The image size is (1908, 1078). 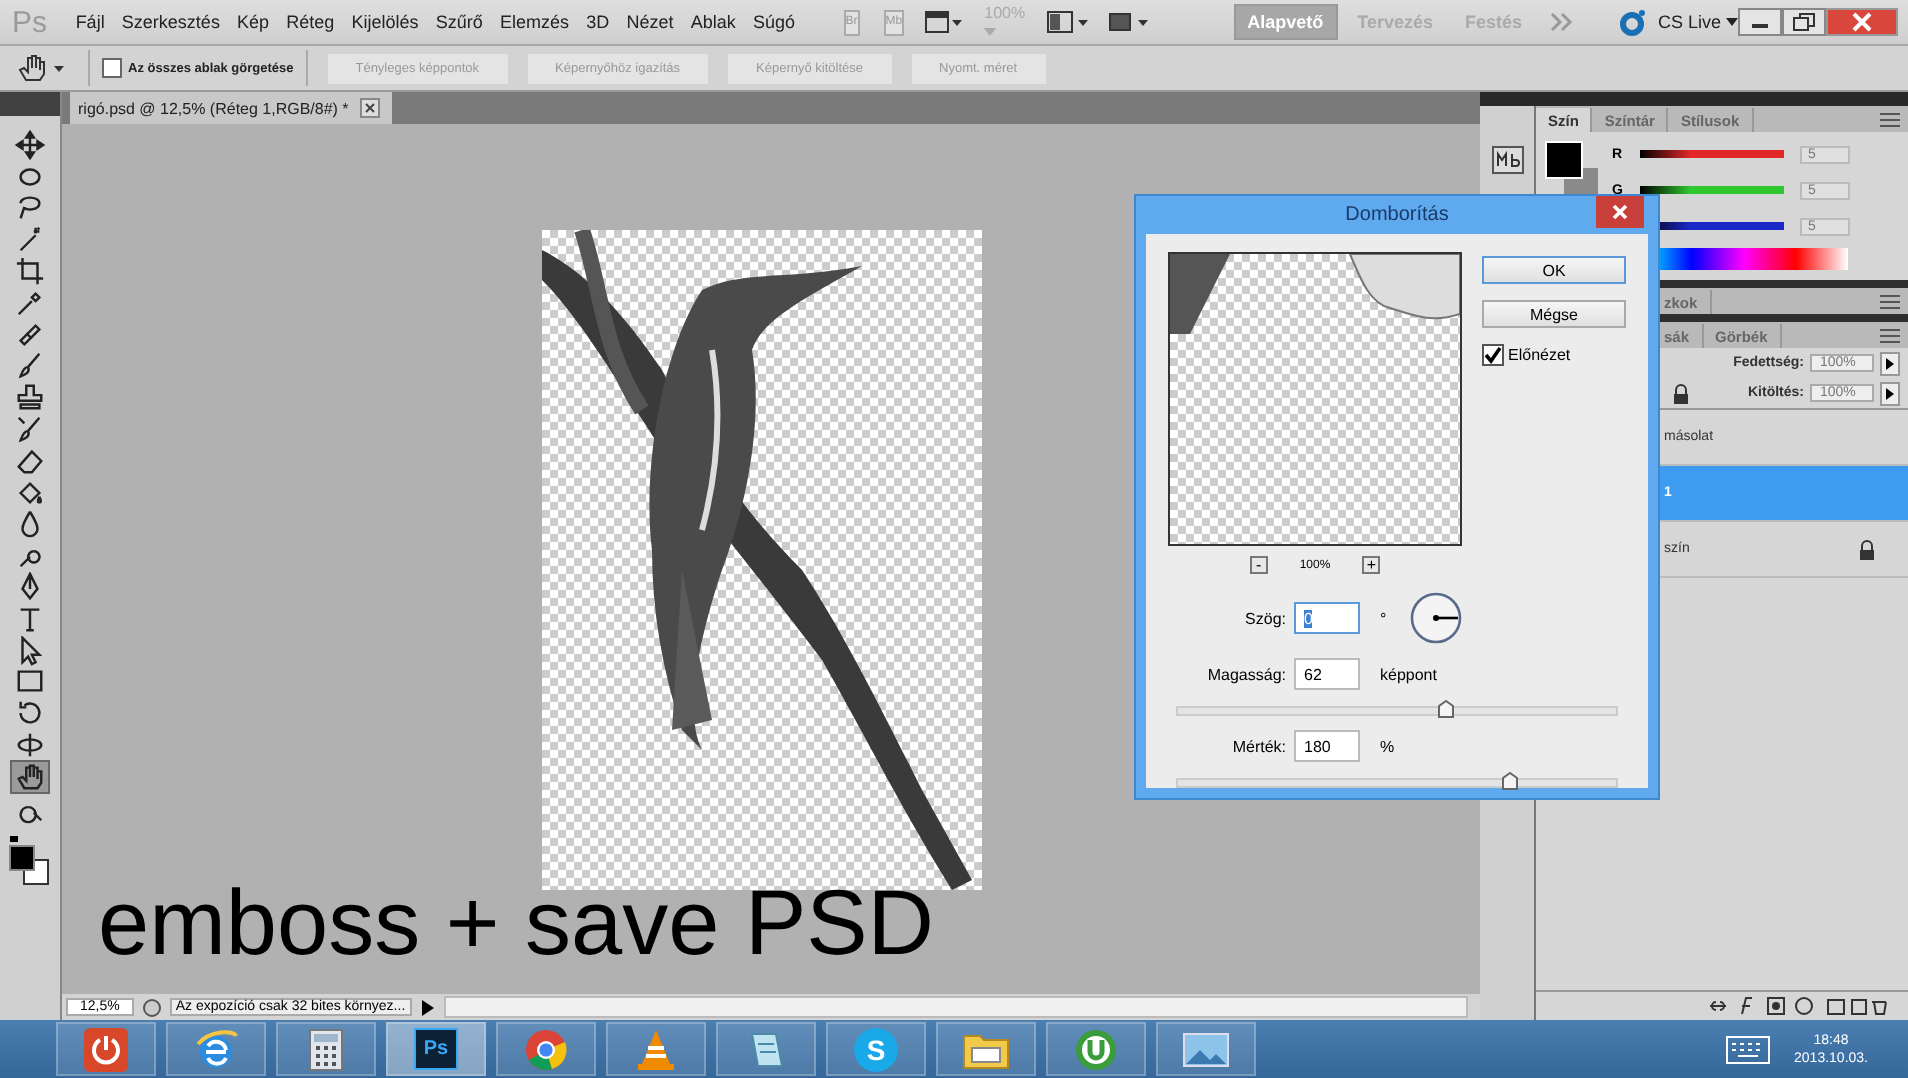 What do you see at coordinates (1327, 674) in the screenshot?
I see `height-field: 62` at bounding box center [1327, 674].